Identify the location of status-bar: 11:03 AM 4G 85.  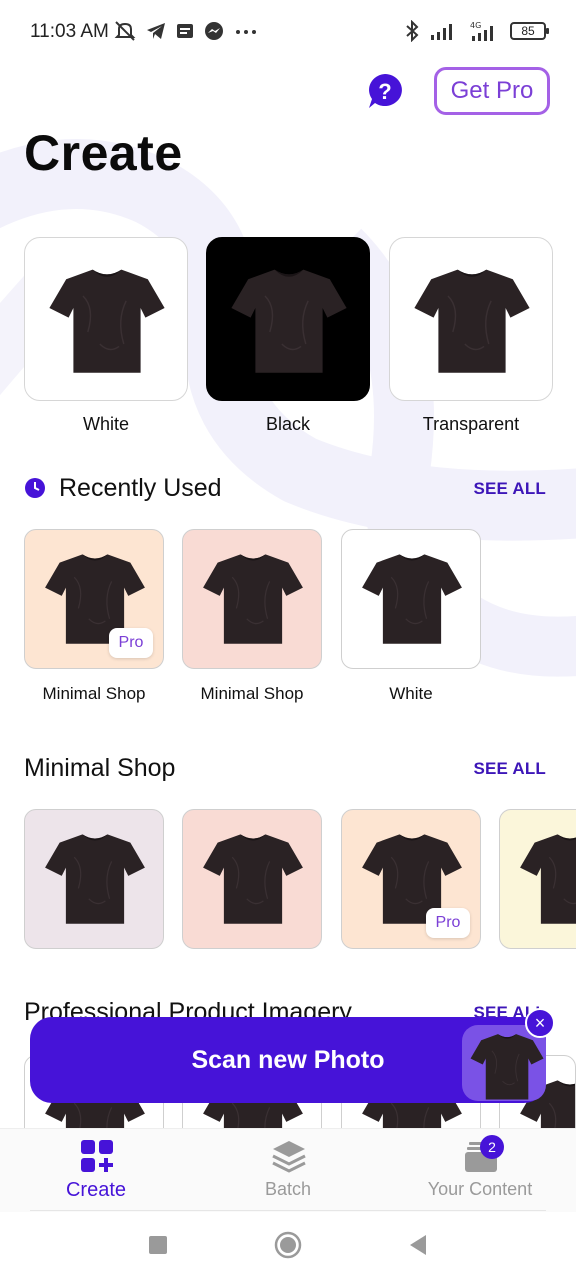
(288, 32).